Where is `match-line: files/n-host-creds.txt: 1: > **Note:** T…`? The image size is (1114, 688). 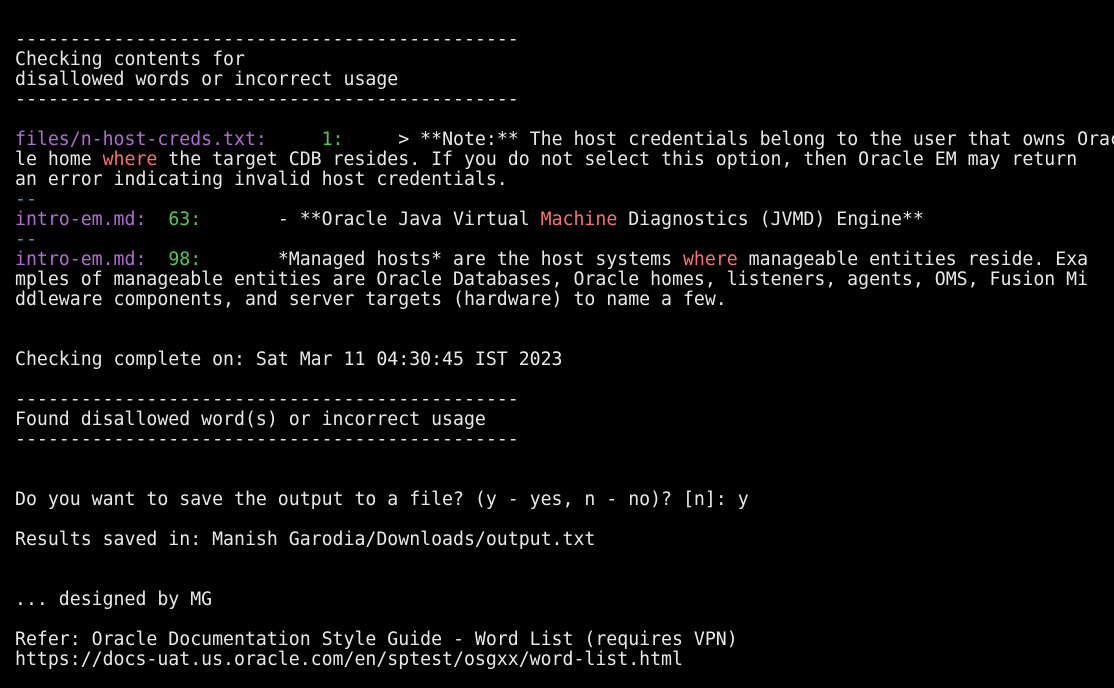 match-line: files/n-host-creds.txt: 1: > **Note:** T… is located at coordinates (564, 140).